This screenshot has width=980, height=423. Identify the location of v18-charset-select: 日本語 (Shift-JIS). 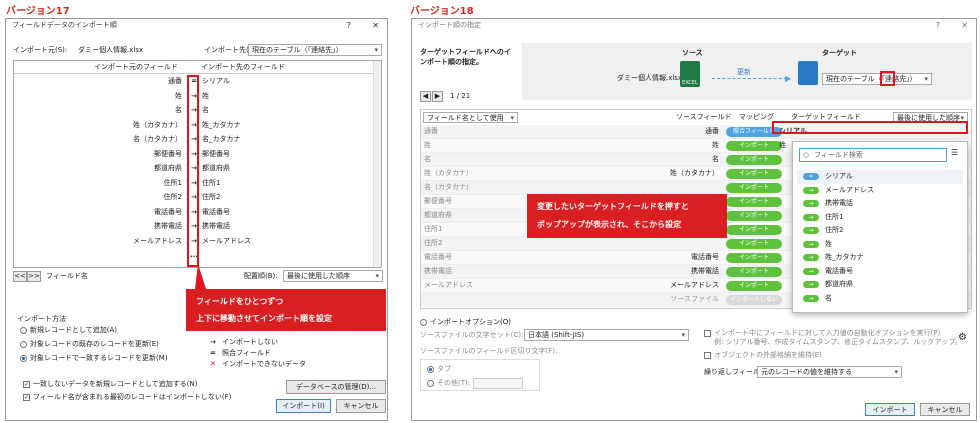
(606, 335).